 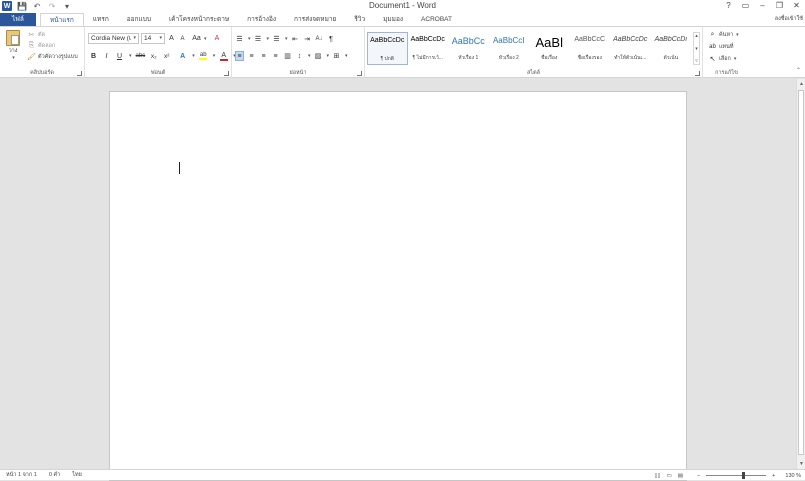 What do you see at coordinates (226, 73) in the screenshot?
I see `font-launcher` at bounding box center [226, 73].